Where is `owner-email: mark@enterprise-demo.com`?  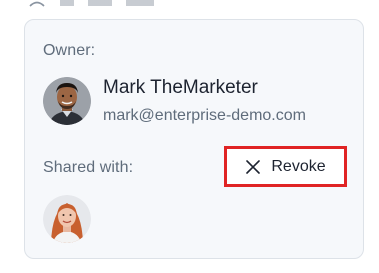
owner-email: mark@enterprise-demo.com is located at coordinates (204, 115).